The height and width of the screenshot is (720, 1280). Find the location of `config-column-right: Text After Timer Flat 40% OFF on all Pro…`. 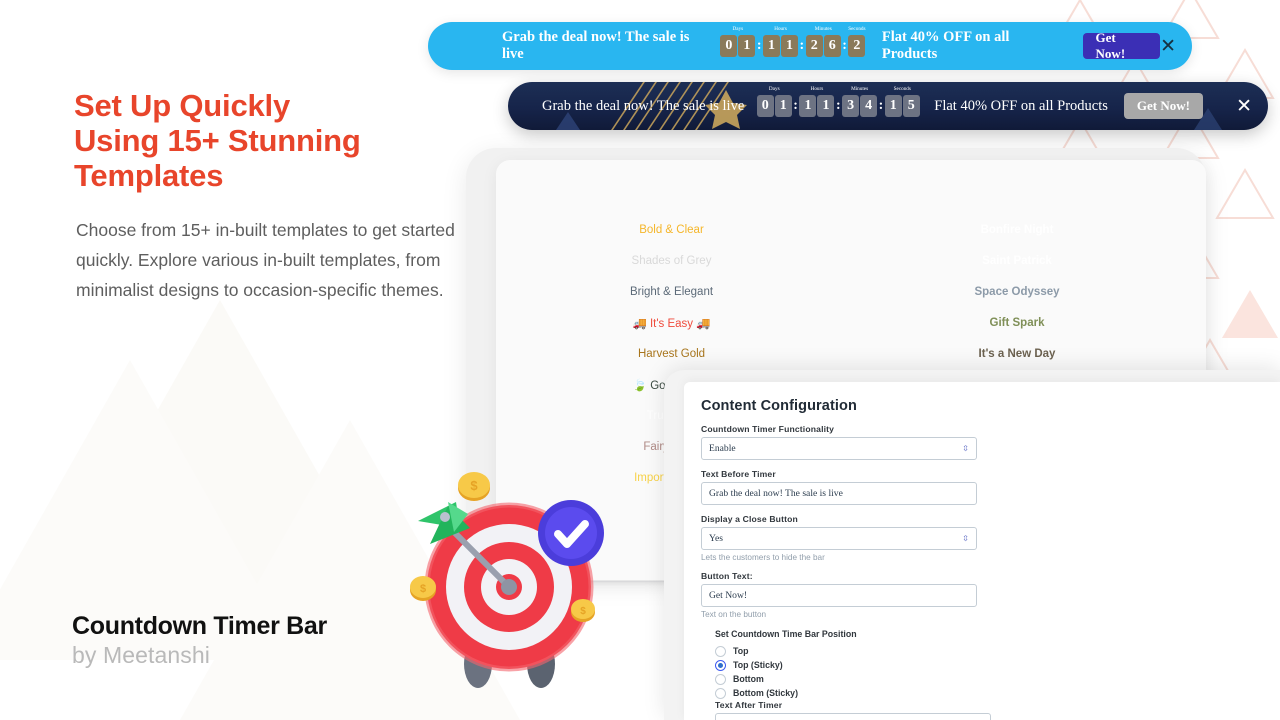

config-column-right: Text After Timer Flat 40% OFF on all Pro… is located at coordinates (853, 710).